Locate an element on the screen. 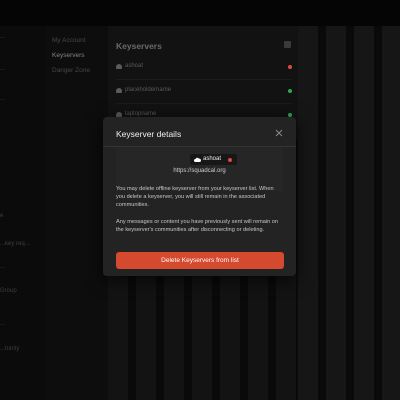 The width and height of the screenshot is (400, 400). modal-header: Keyserver details is located at coordinates (199, 132).